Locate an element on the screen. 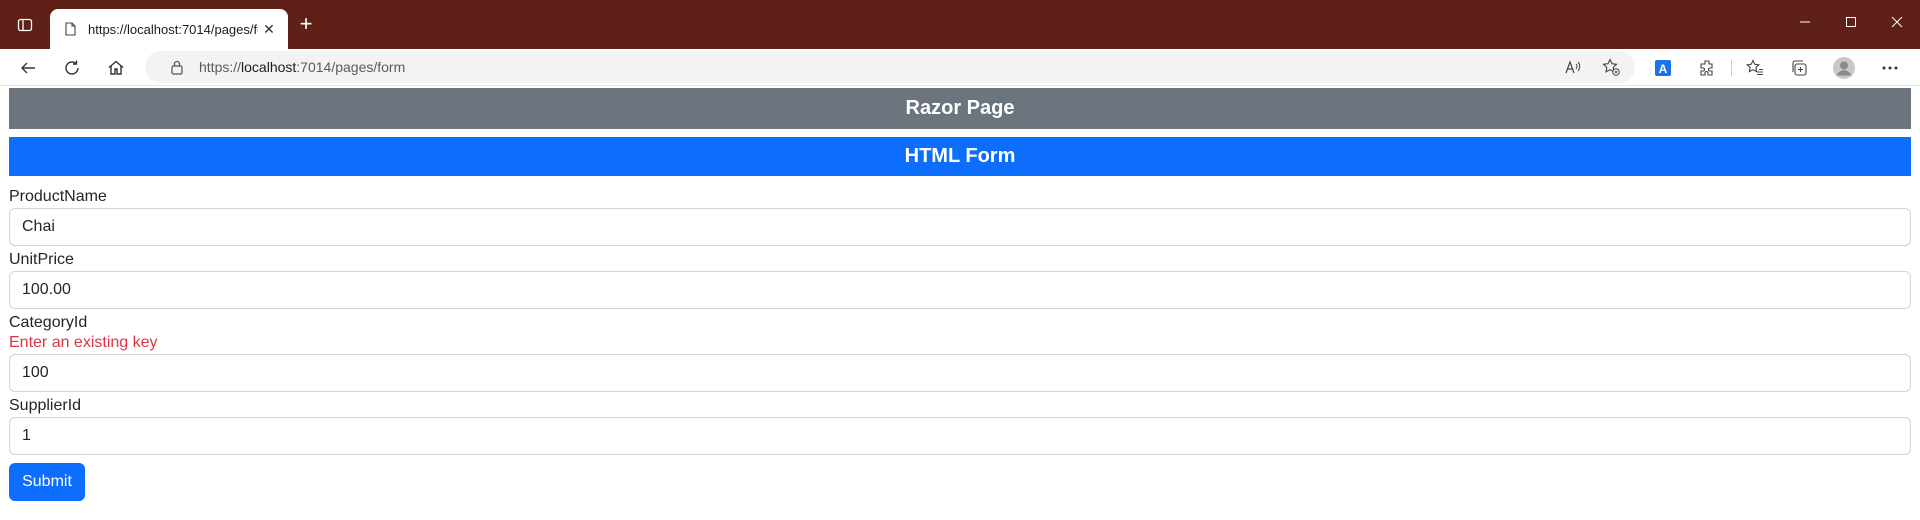  close-tab-icon: ✕ is located at coordinates (269, 29).